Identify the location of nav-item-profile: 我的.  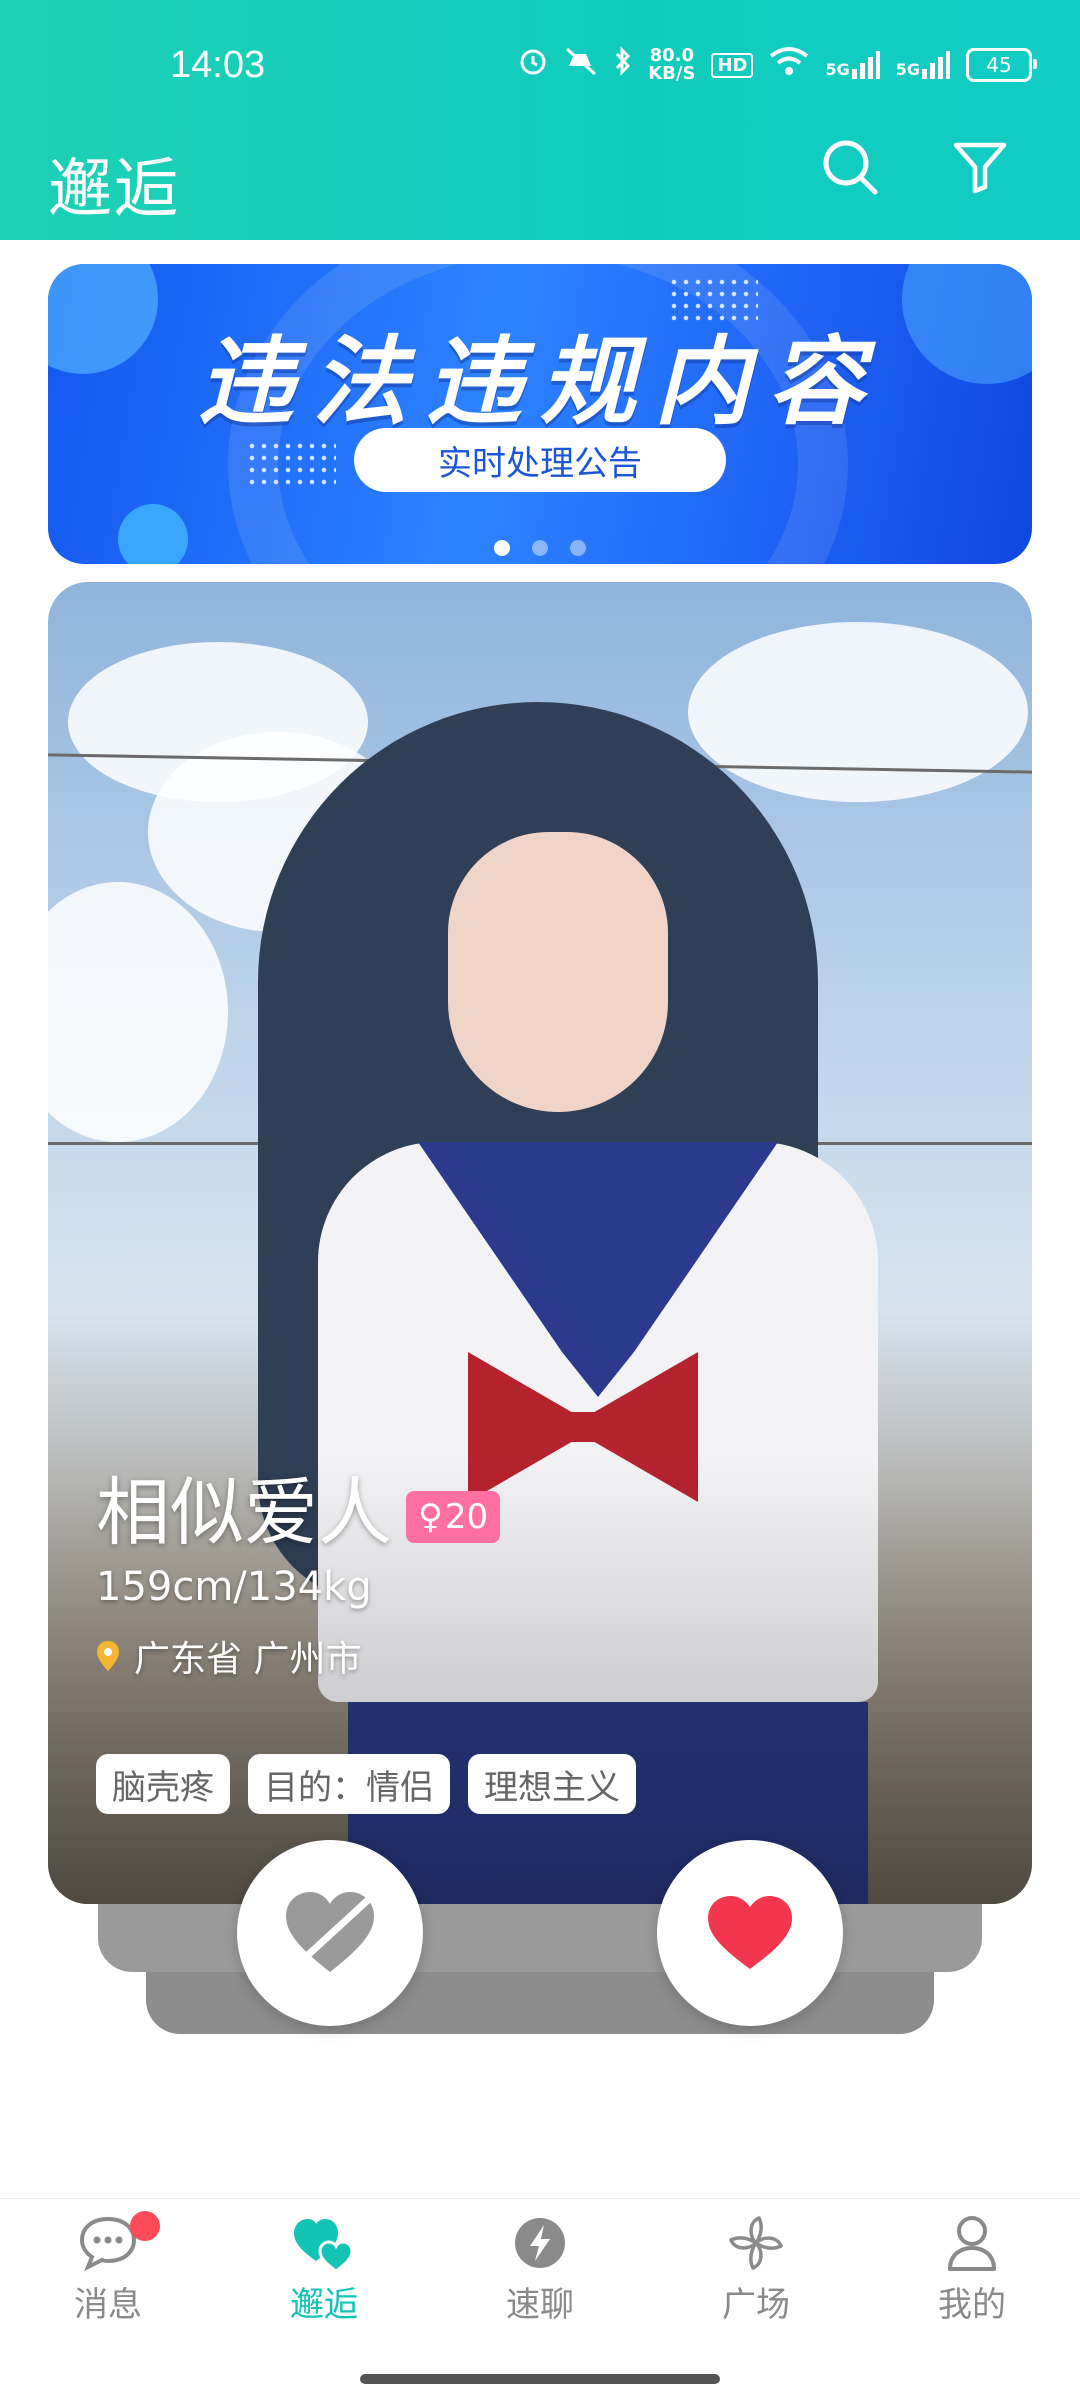
(972, 2268).